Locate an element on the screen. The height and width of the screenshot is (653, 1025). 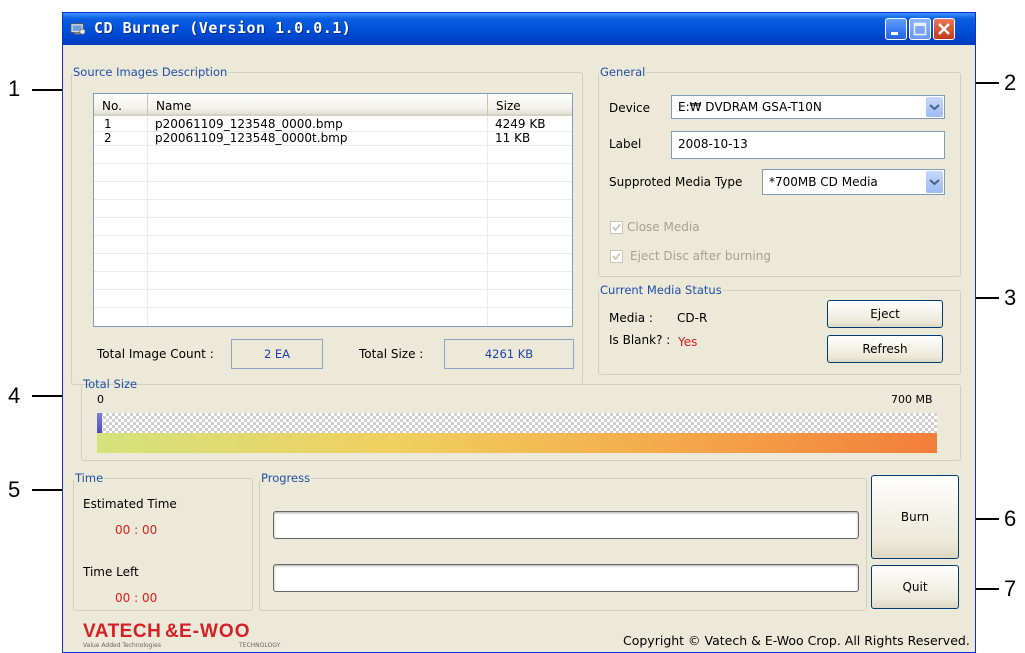
logo-technology: TECHNOLOGY is located at coordinates (260, 645).